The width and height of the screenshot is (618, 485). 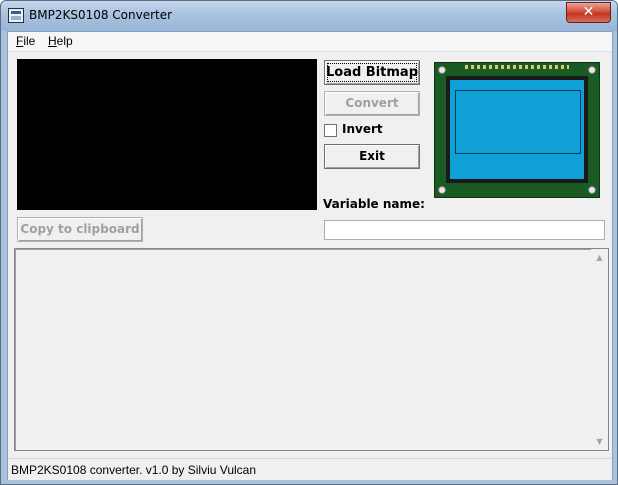 What do you see at coordinates (374, 204) in the screenshot?
I see `variable-name-label: Variable name:` at bounding box center [374, 204].